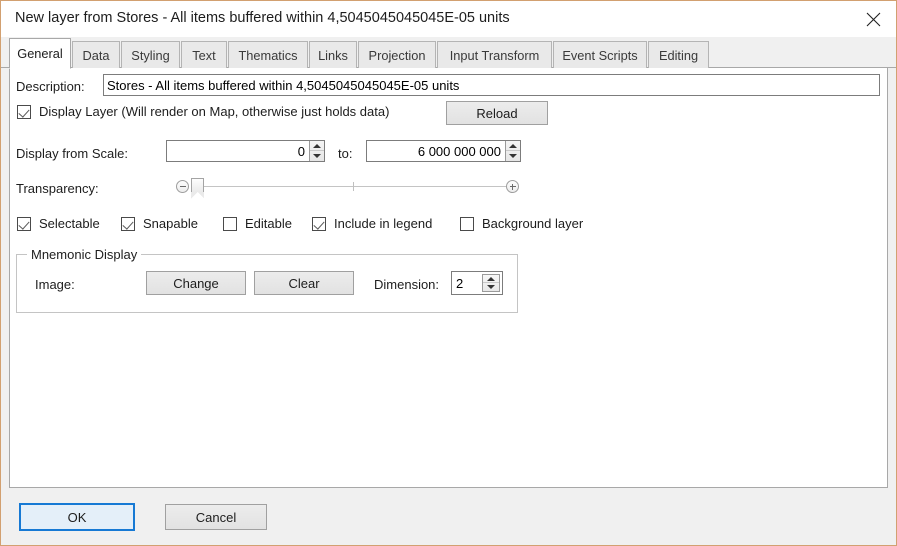 The image size is (897, 546). I want to click on snapable-checkbox: Snapable, so click(159, 223).